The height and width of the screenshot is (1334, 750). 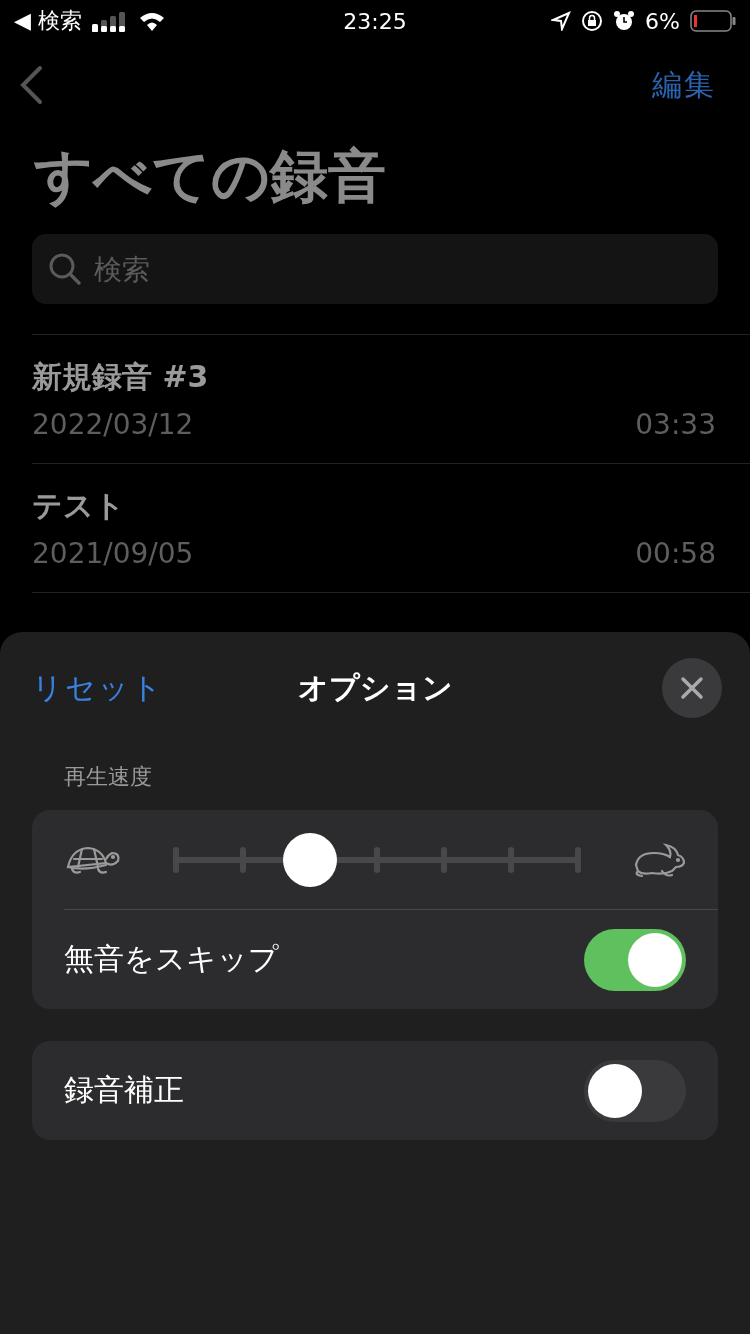 What do you see at coordinates (592, 21) in the screenshot?
I see `rotation-lock-icon` at bounding box center [592, 21].